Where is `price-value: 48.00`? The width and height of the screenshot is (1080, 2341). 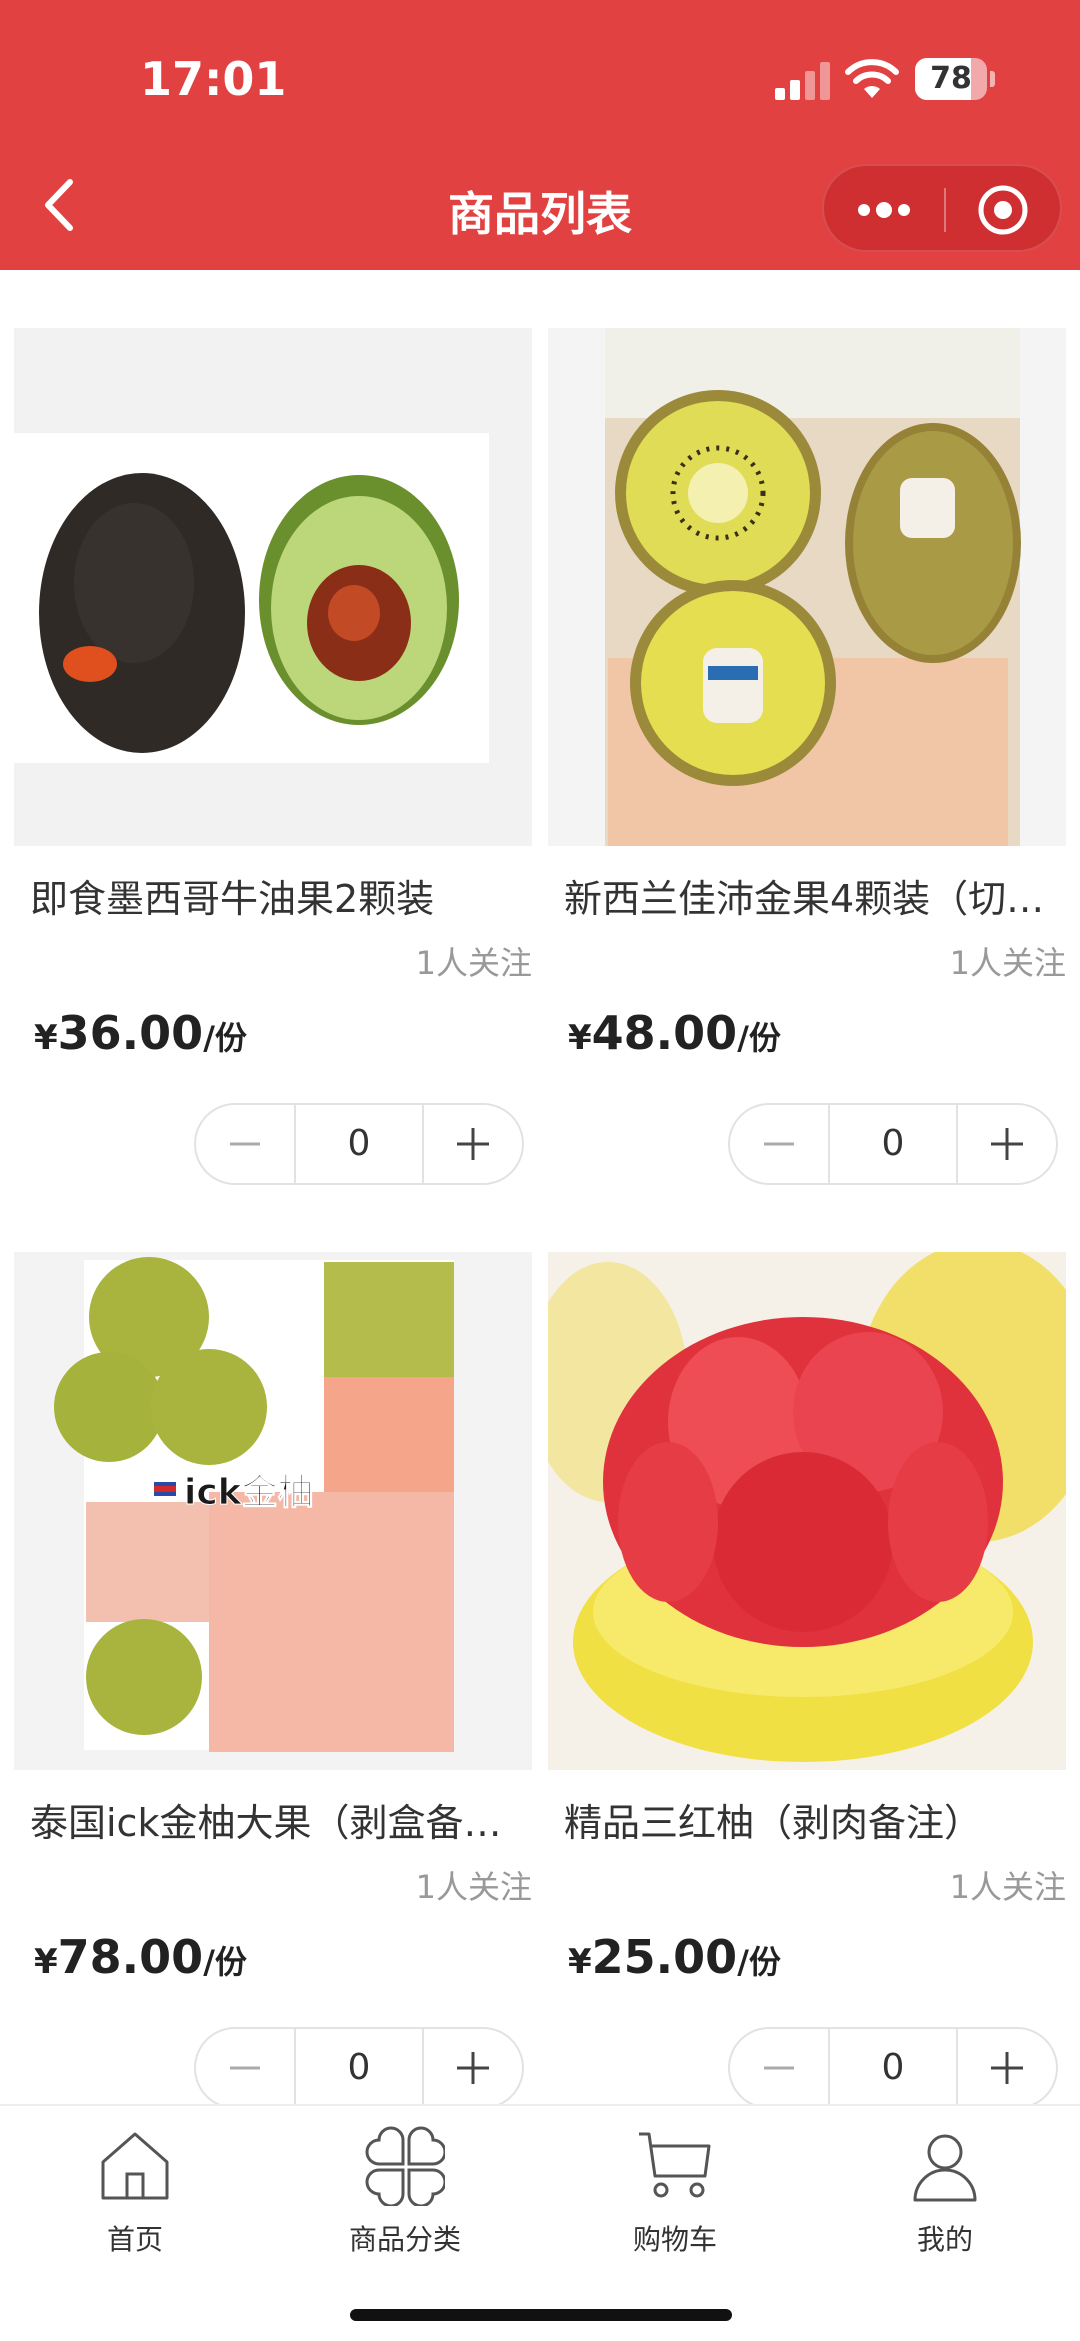
price-value: 48.00 is located at coordinates (664, 1033).